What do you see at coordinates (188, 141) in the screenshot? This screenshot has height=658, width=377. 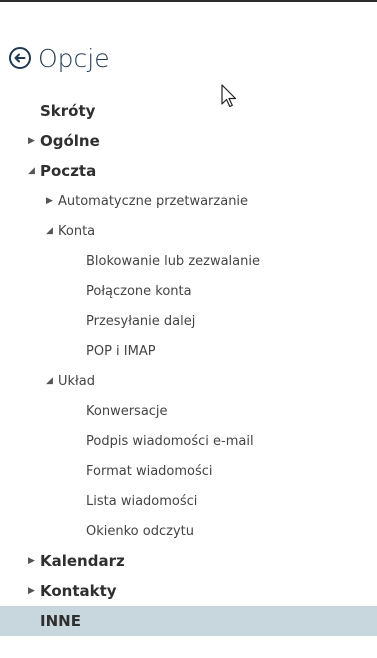 I see `nav-general: ▶ Ogólne` at bounding box center [188, 141].